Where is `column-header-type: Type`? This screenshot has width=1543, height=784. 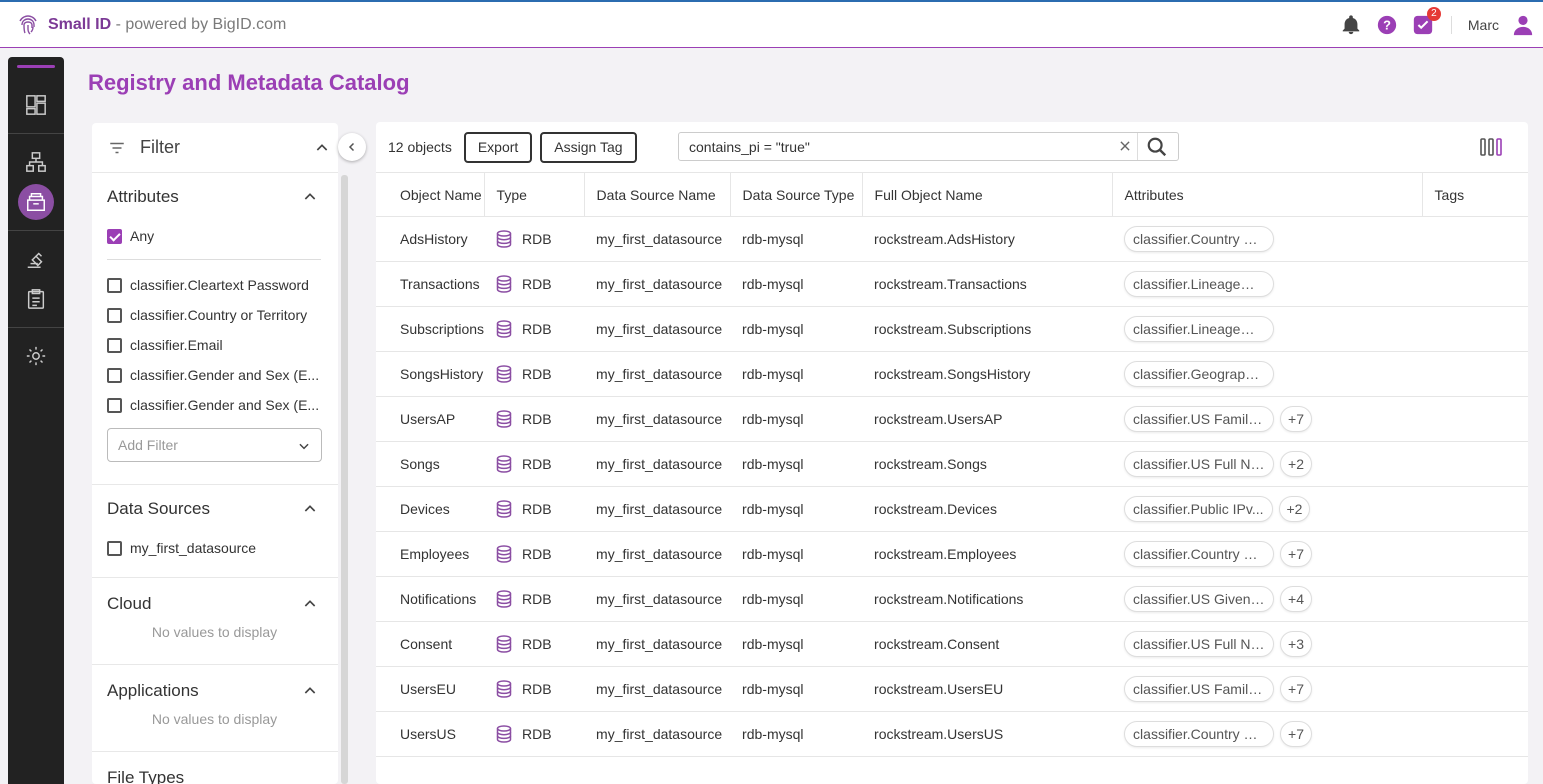
column-header-type: Type is located at coordinates (534, 194).